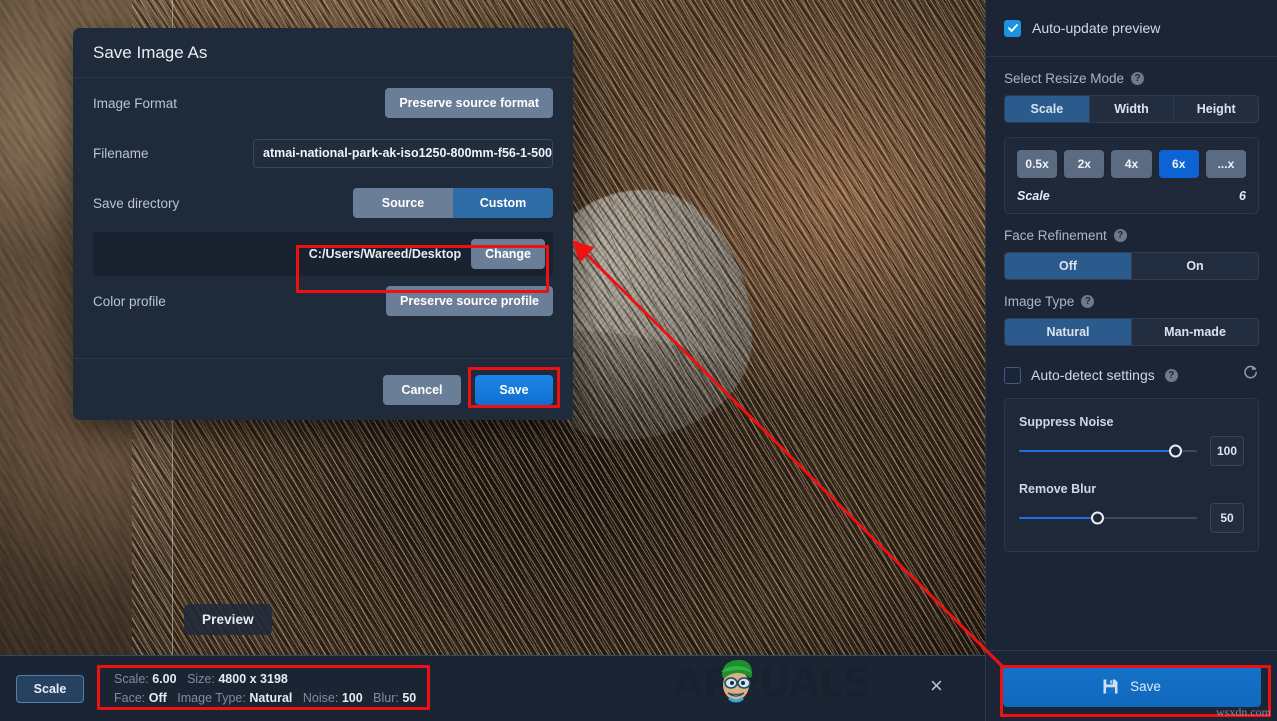 The image size is (1277, 721). Describe the element at coordinates (1195, 266) in the screenshot. I see `face-refinement-option-on: On` at that location.